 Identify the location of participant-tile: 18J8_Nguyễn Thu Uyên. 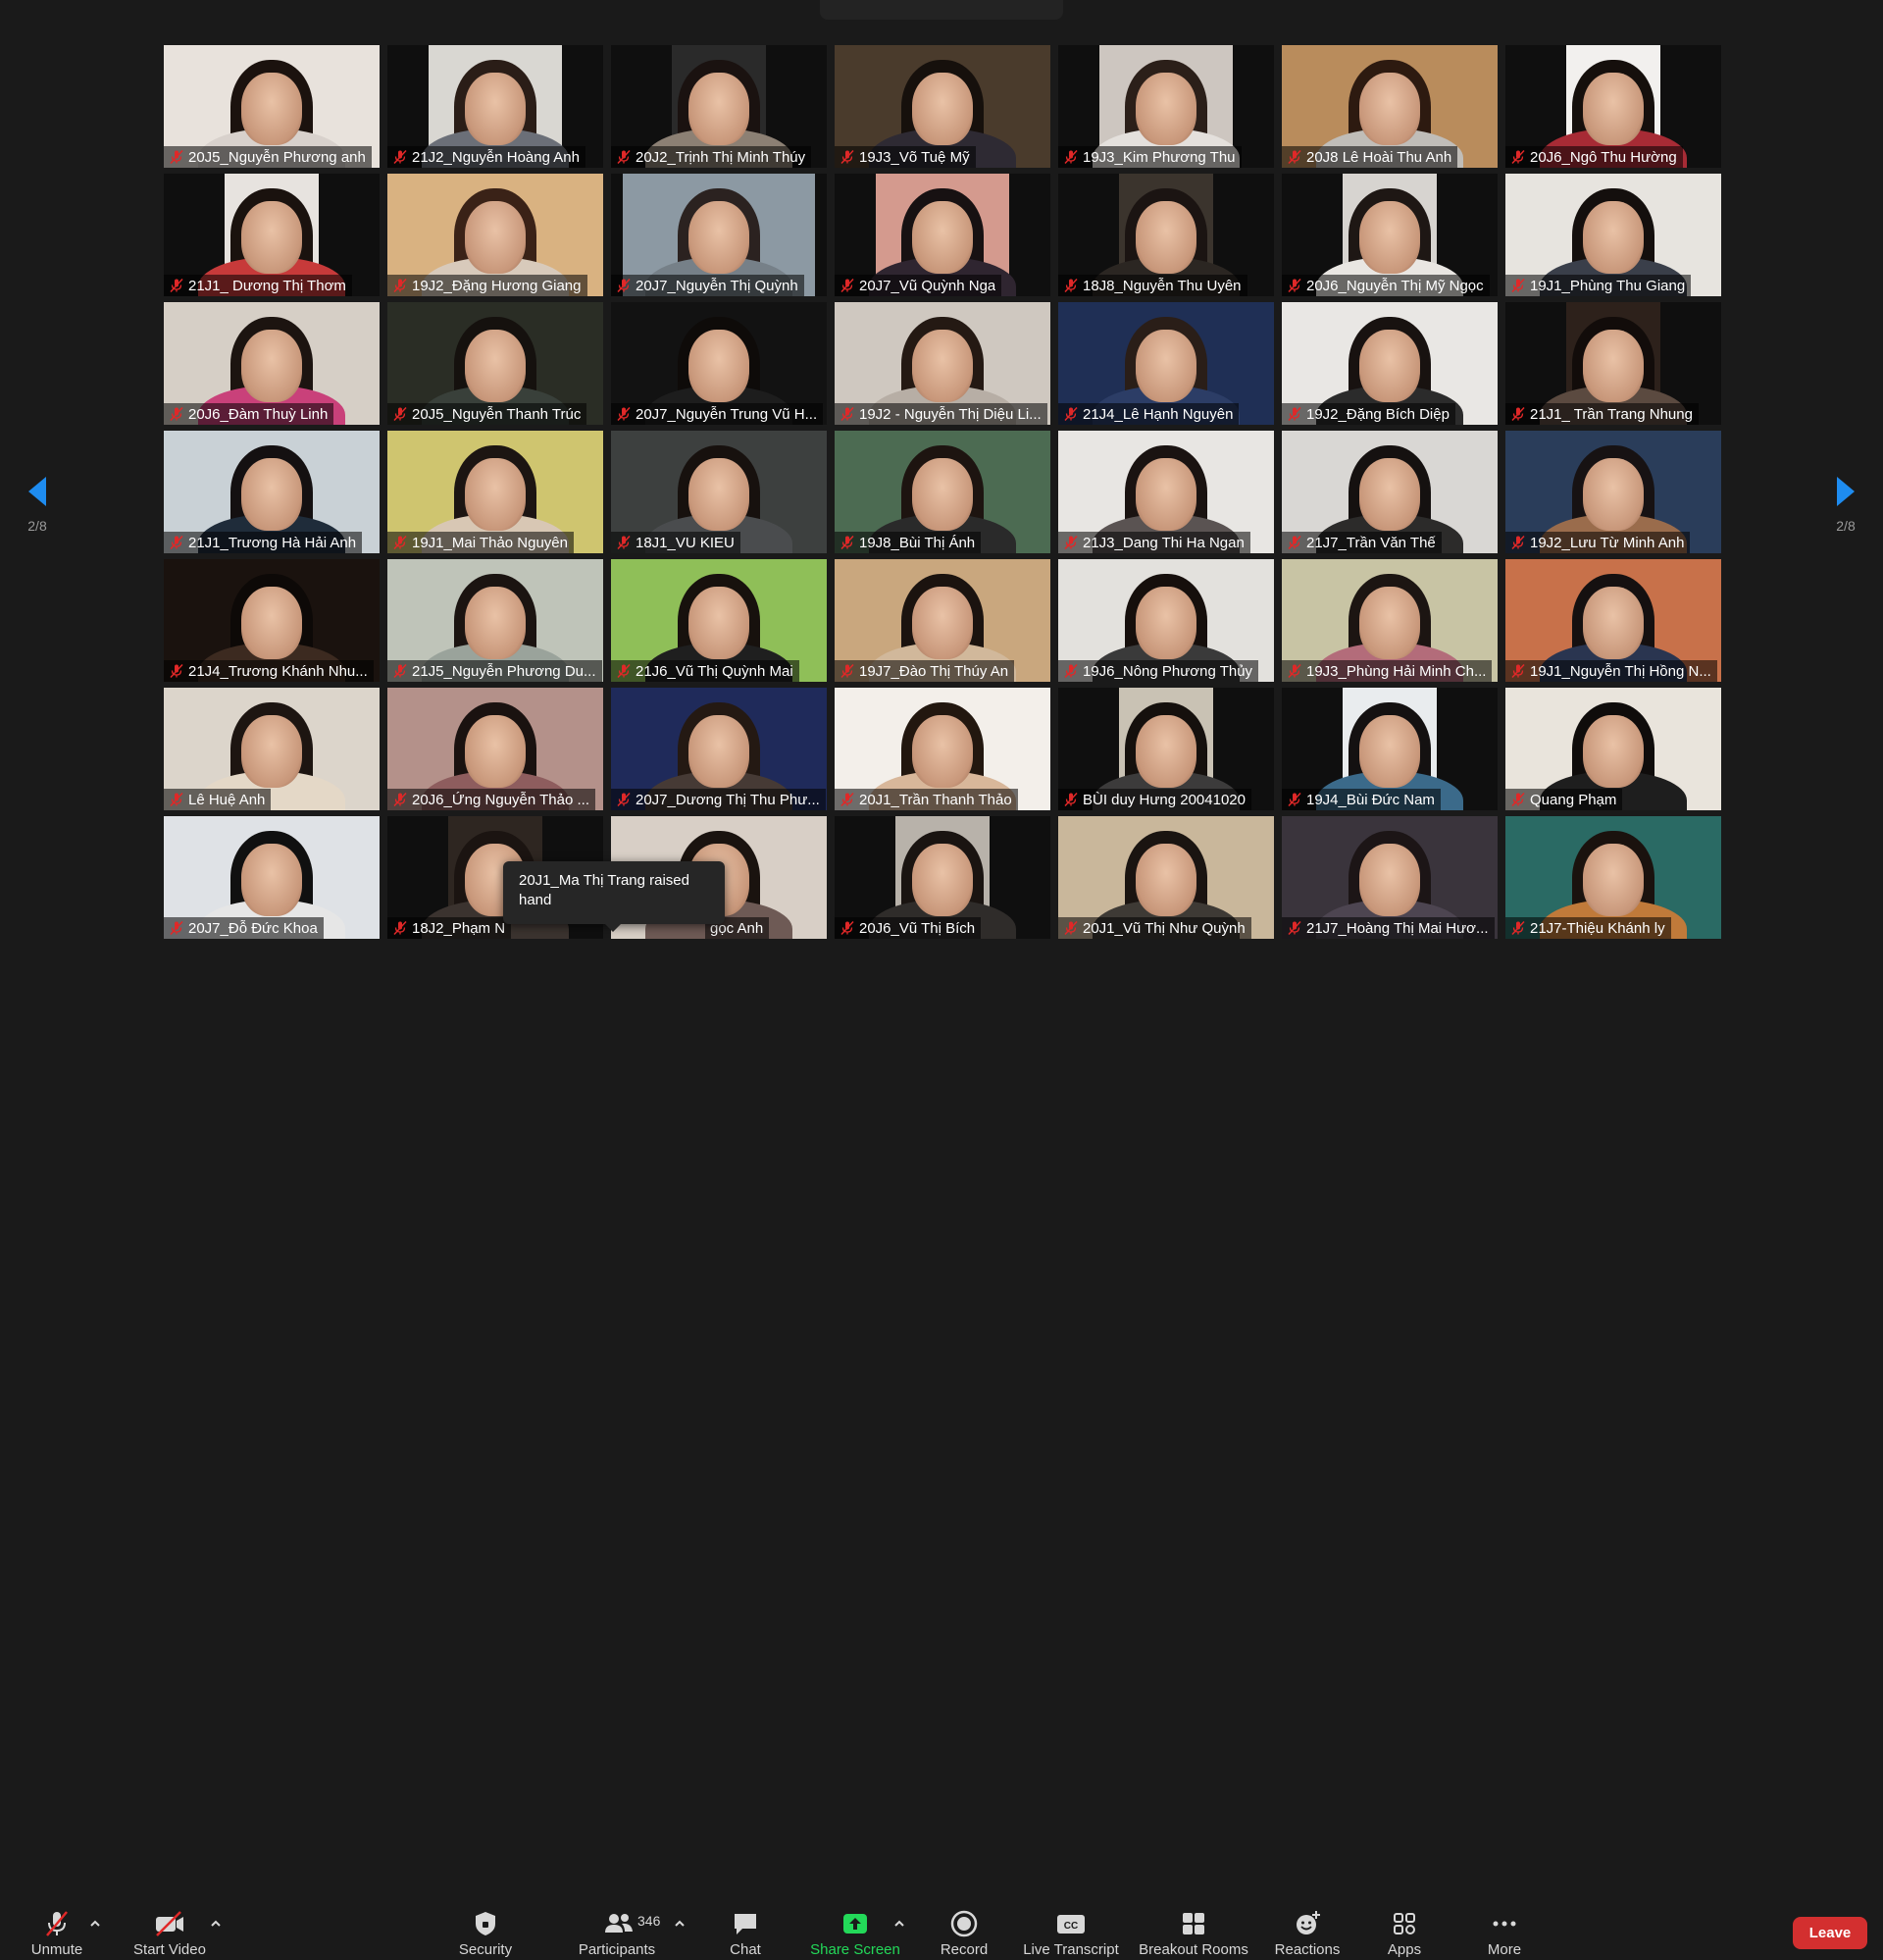
(1166, 235).